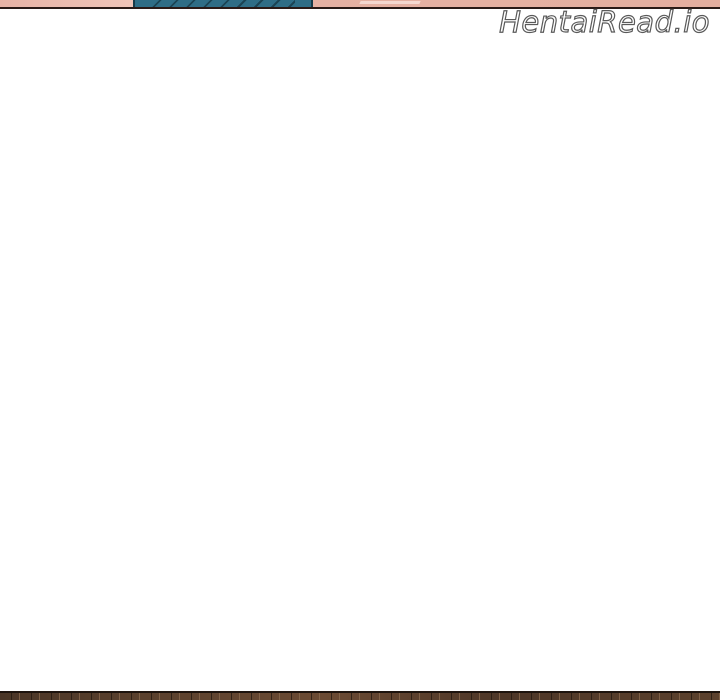  Describe the element at coordinates (390, 2) in the screenshot. I see `top-panel-highlight` at that location.